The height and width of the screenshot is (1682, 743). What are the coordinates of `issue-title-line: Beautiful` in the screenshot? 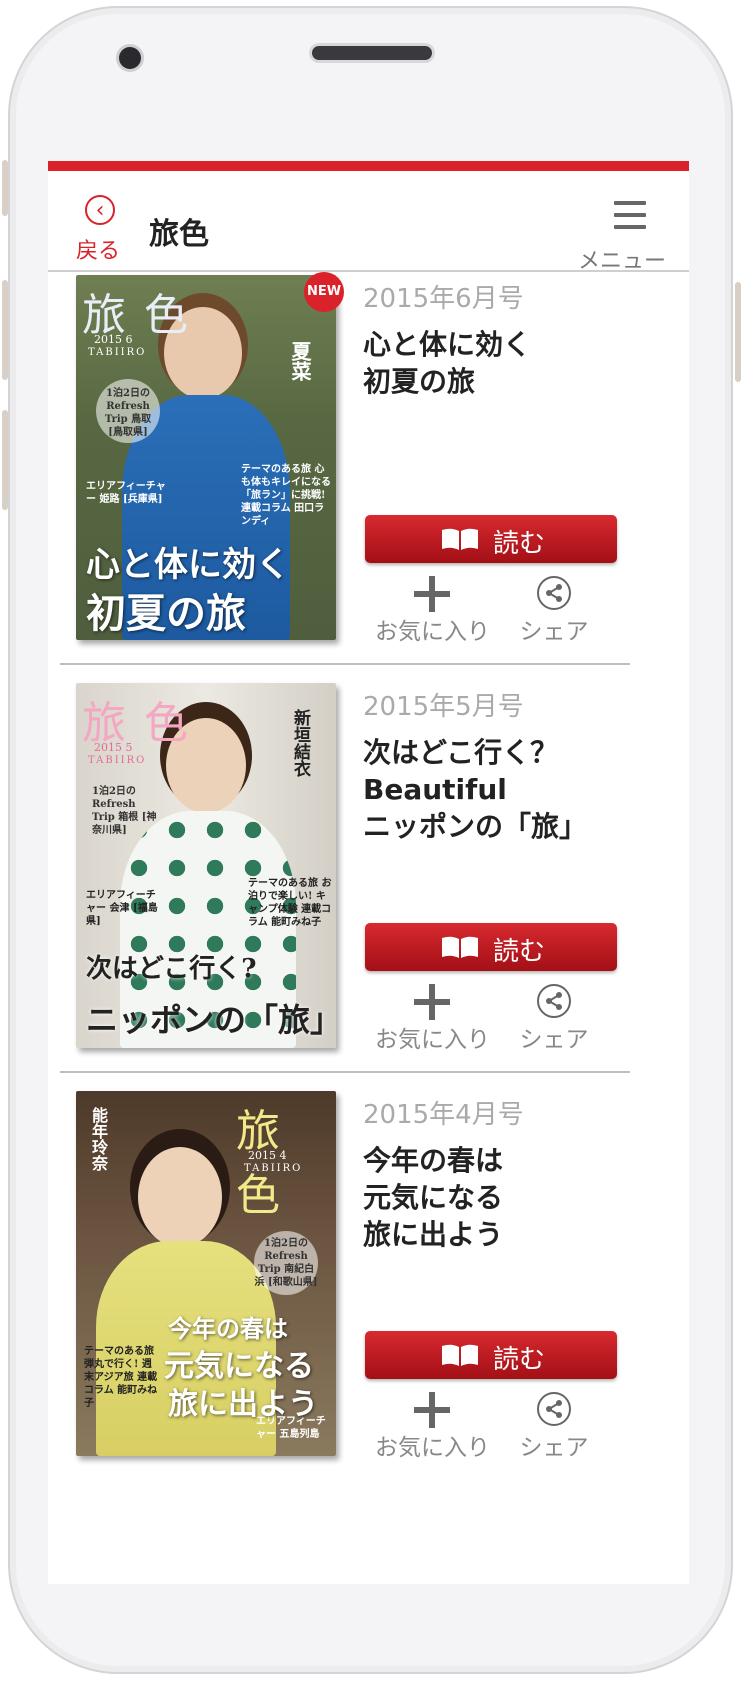 It's located at (435, 789).